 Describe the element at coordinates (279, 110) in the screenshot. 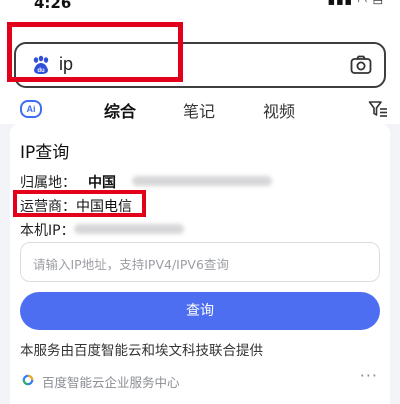

I see `tab-videos: 视频` at that location.